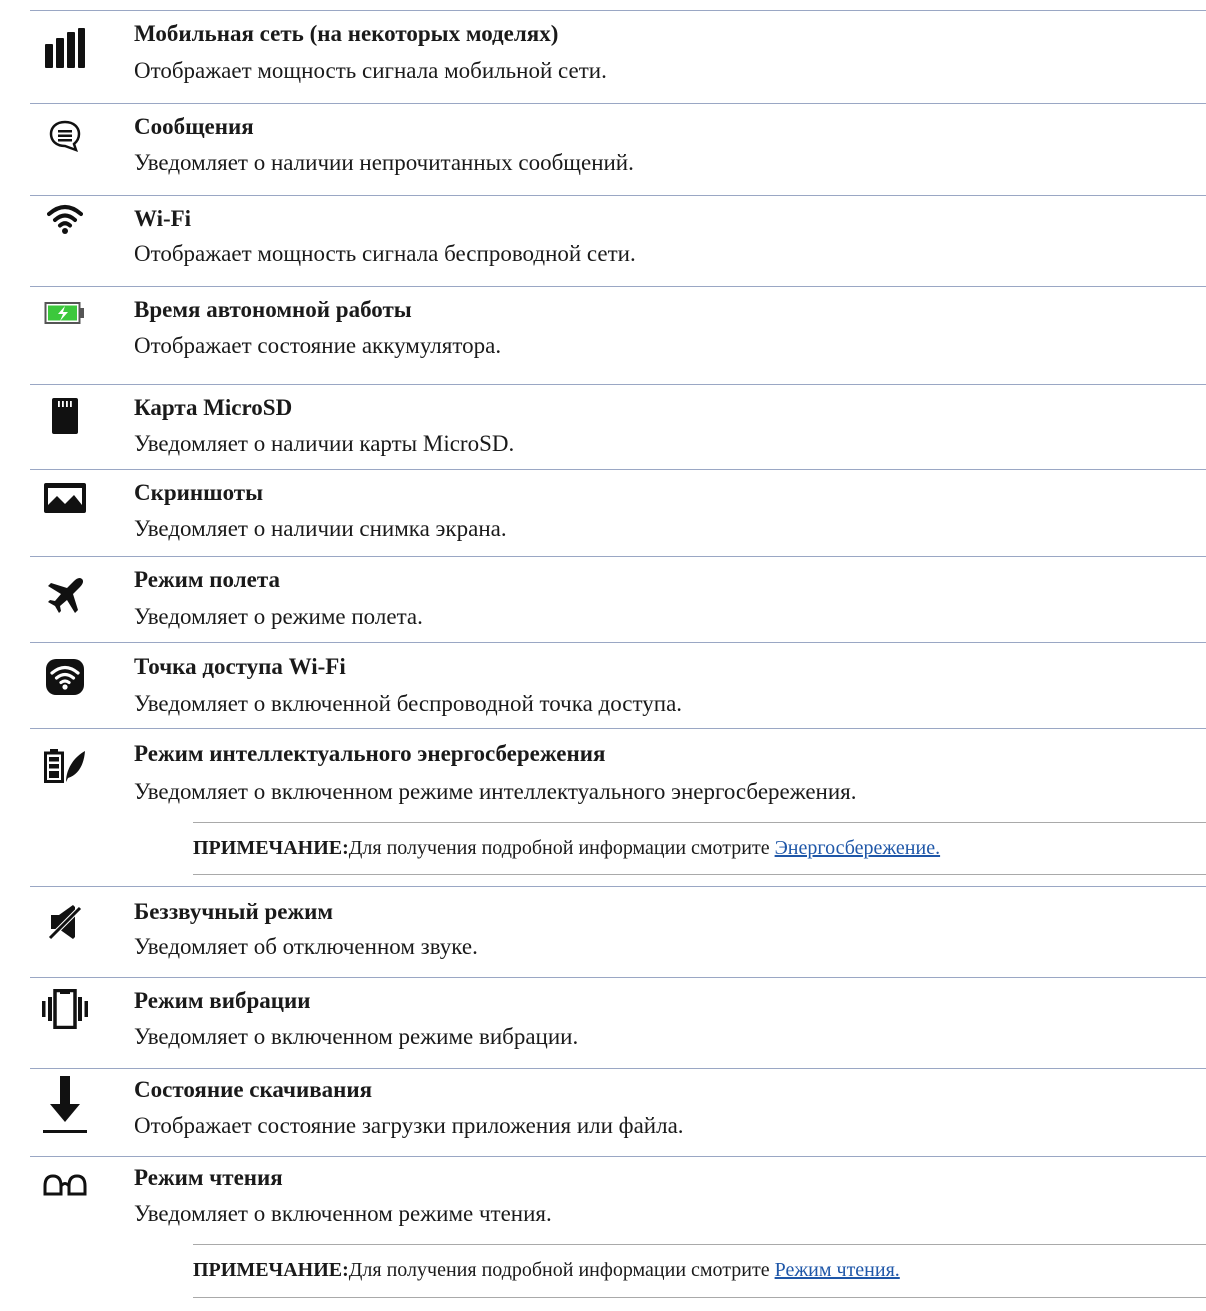 The image size is (1206, 1311). Describe the element at coordinates (222, 1000) in the screenshot. I see `item-title: Режим вибрации` at that location.